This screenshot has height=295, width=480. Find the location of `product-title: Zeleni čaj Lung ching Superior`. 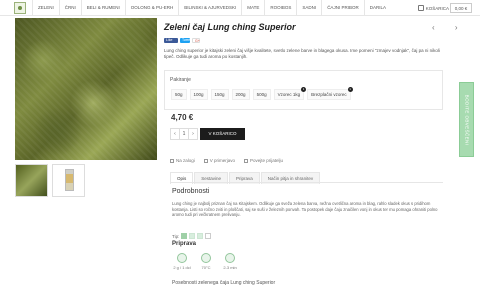

product-title: Zeleni čaj Lung ching Superior is located at coordinates (230, 27).